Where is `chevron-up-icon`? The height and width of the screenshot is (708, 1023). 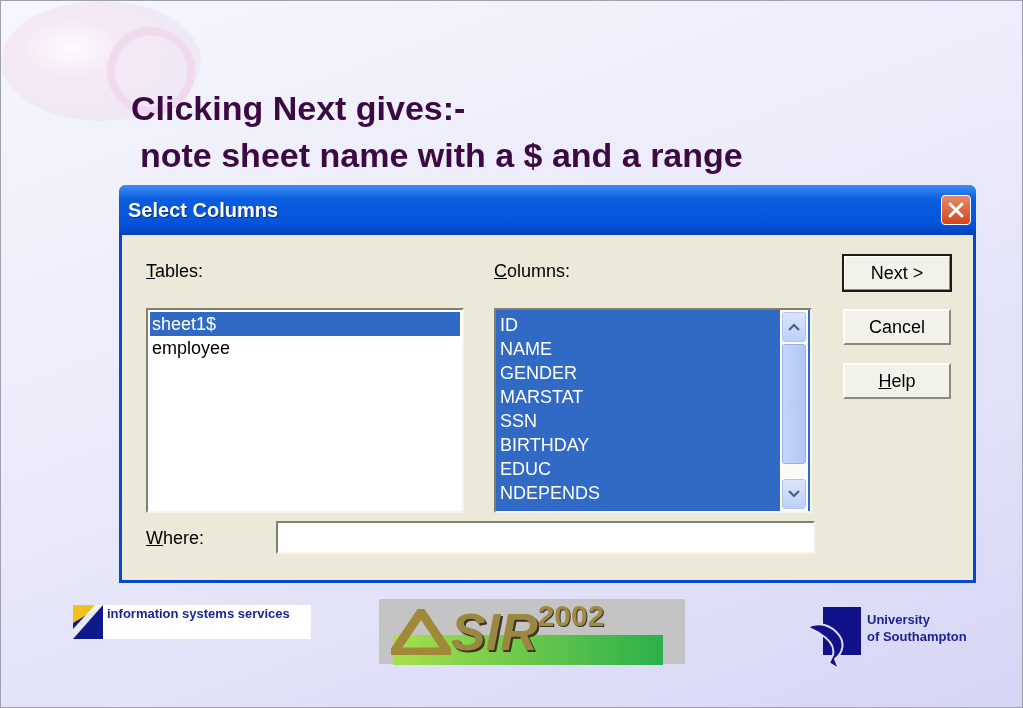 chevron-up-icon is located at coordinates (794, 327).